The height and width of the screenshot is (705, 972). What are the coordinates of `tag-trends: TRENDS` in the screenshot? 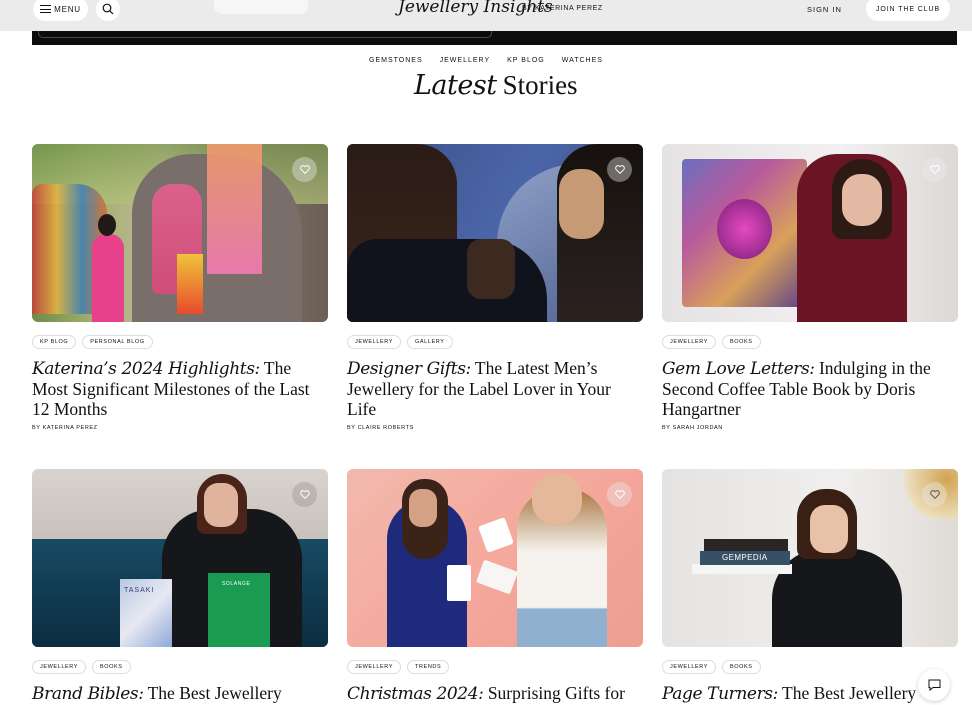 It's located at (428, 667).